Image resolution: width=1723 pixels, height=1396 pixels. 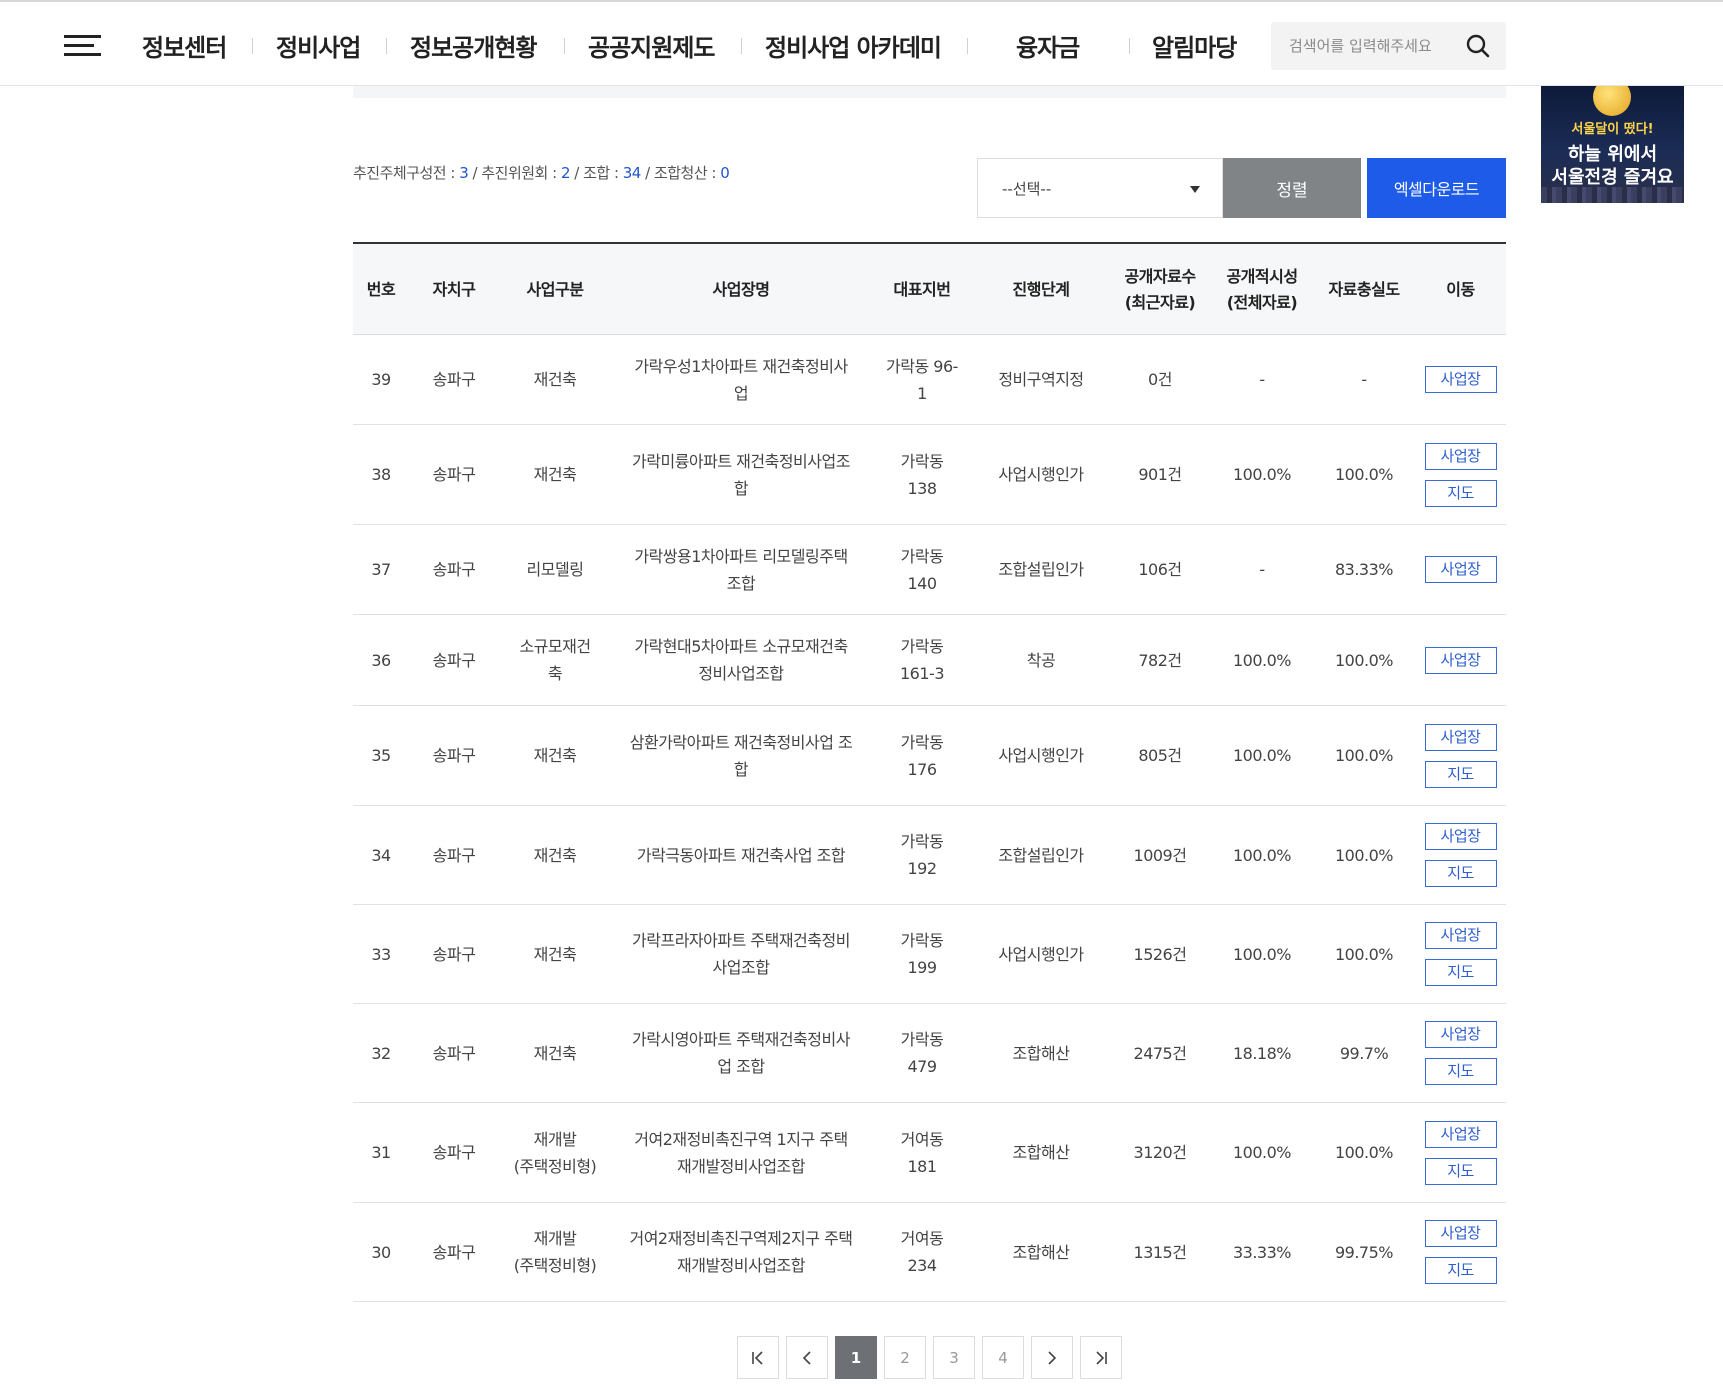 What do you see at coordinates (555, 289) in the screenshot?
I see `header-project-type: 사업구분` at bounding box center [555, 289].